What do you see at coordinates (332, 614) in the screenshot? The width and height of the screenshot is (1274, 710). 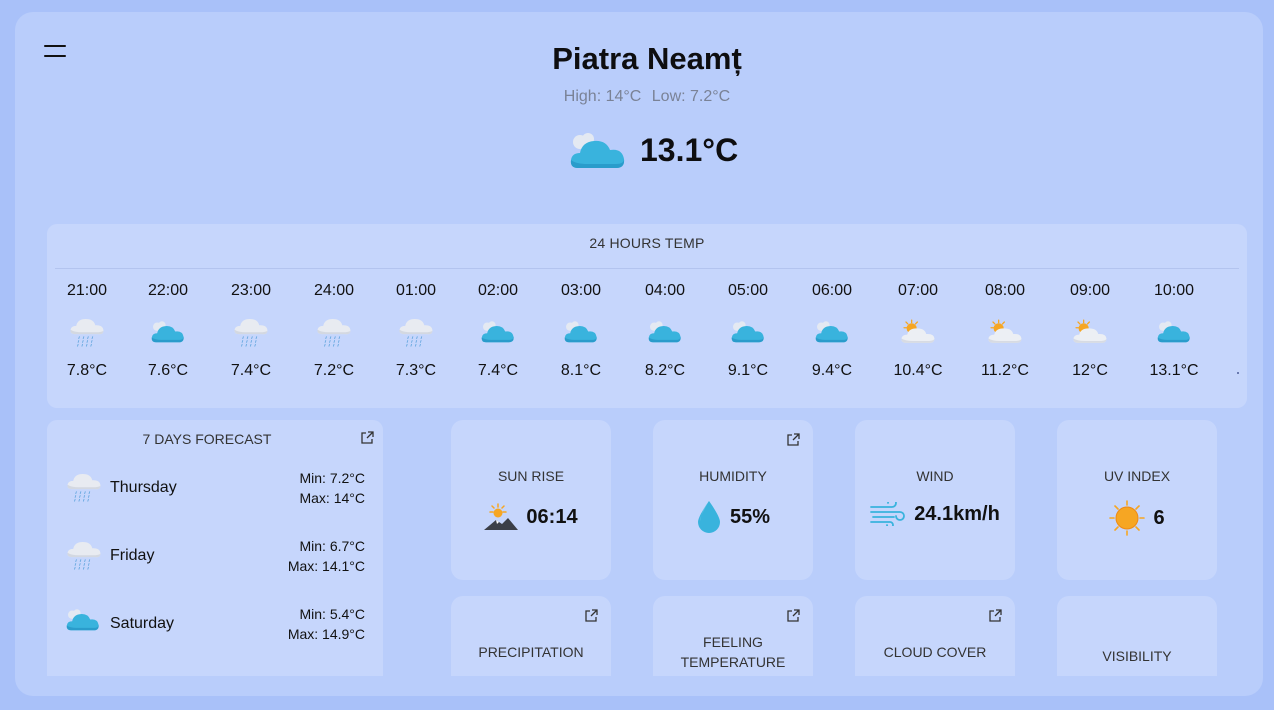 I see `forecast-min: Min: 5.4°C` at bounding box center [332, 614].